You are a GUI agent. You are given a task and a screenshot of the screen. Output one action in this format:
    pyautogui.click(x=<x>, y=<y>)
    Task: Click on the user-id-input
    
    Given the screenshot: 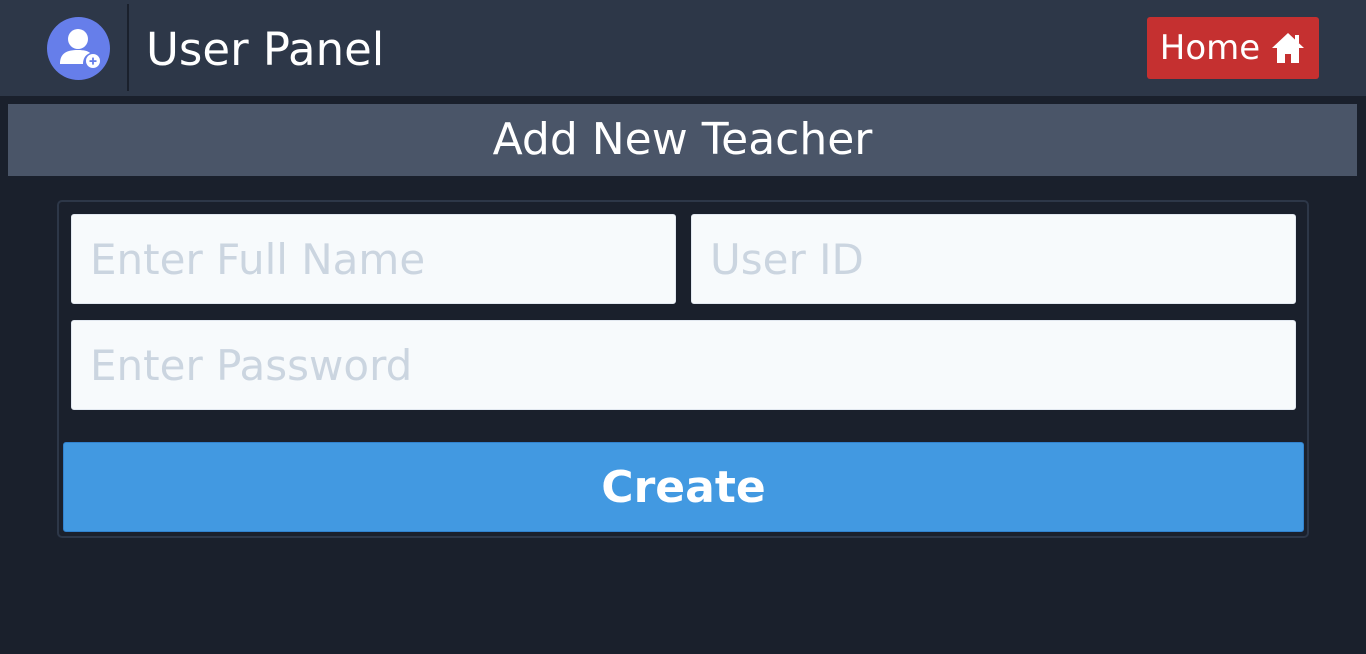 What is the action you would take?
    pyautogui.click(x=993, y=259)
    